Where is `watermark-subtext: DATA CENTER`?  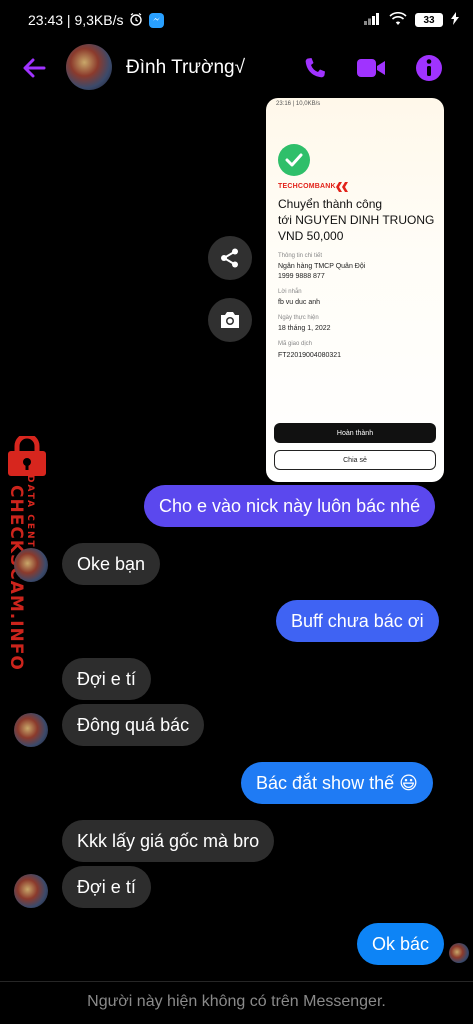
watermark-subtext: DATA CENTER is located at coordinates (30, 520).